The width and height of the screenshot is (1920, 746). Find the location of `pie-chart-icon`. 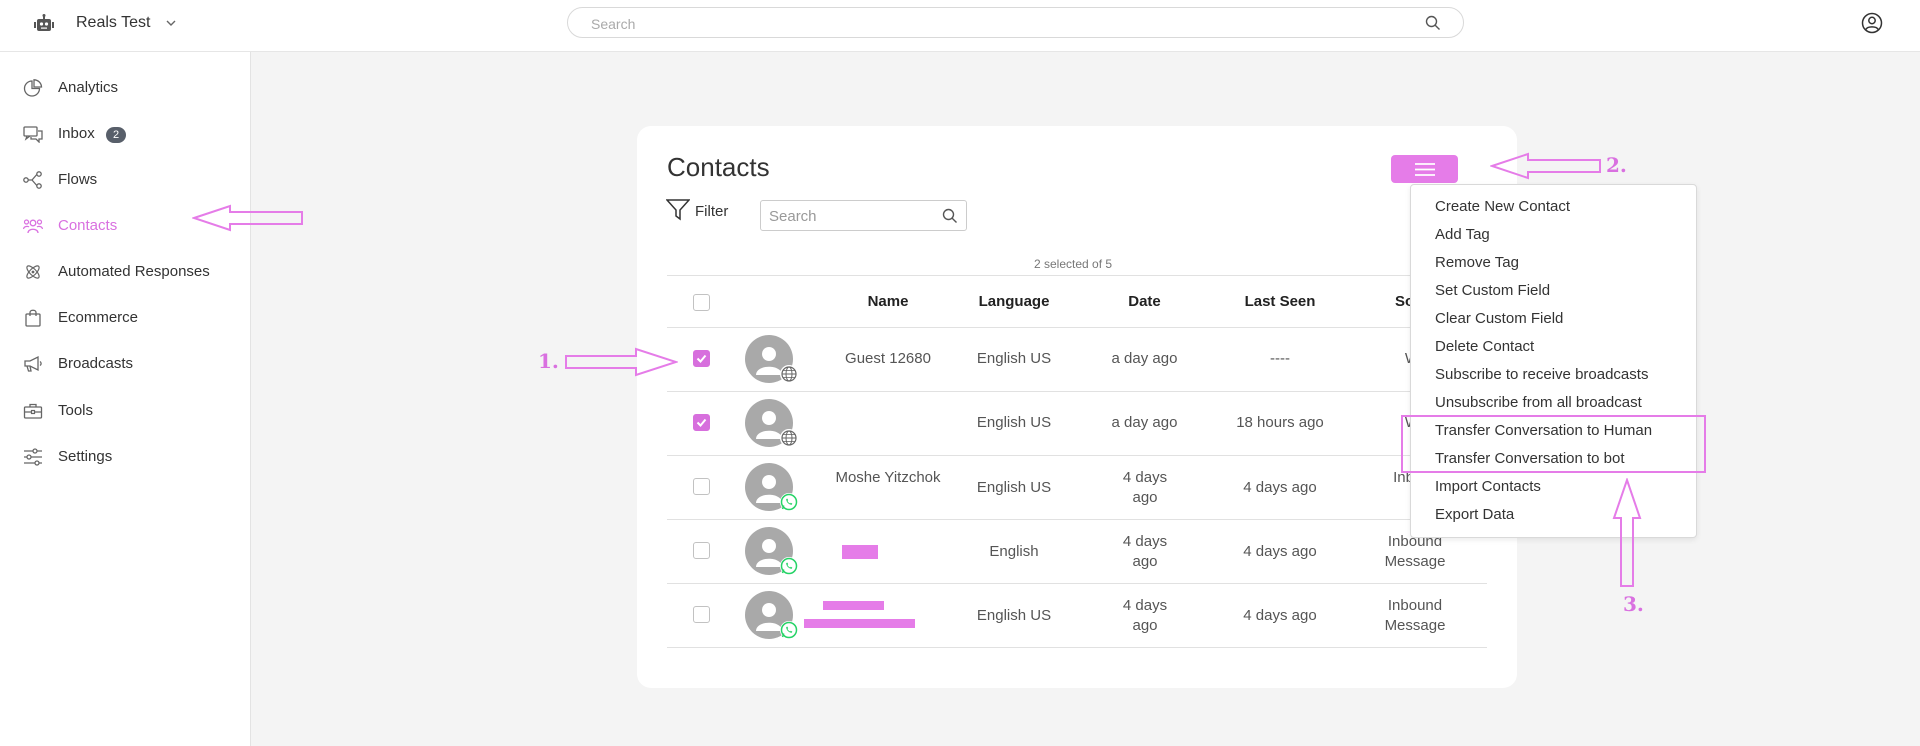

pie-chart-icon is located at coordinates (33, 88).